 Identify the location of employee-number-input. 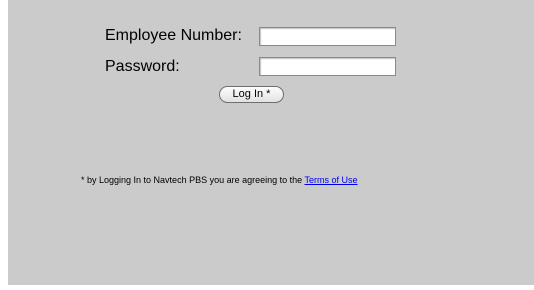
(327, 36).